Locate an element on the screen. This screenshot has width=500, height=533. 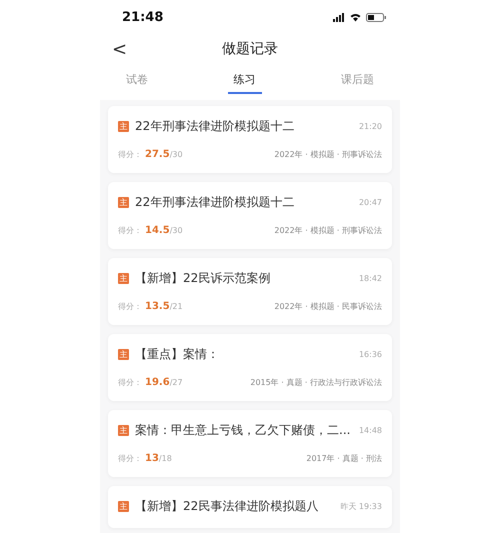
score-value: 14.5 is located at coordinates (157, 230).